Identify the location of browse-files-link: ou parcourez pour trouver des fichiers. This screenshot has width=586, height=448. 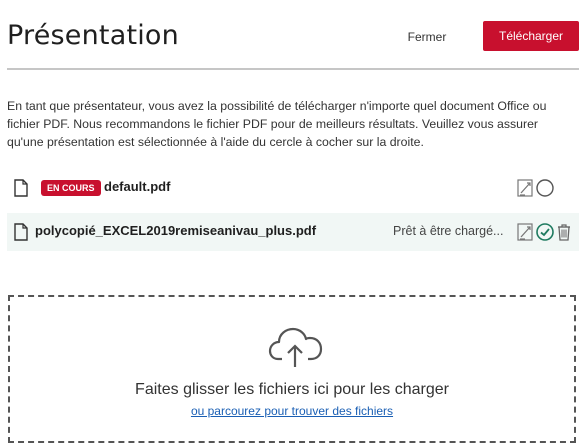
(292, 411).